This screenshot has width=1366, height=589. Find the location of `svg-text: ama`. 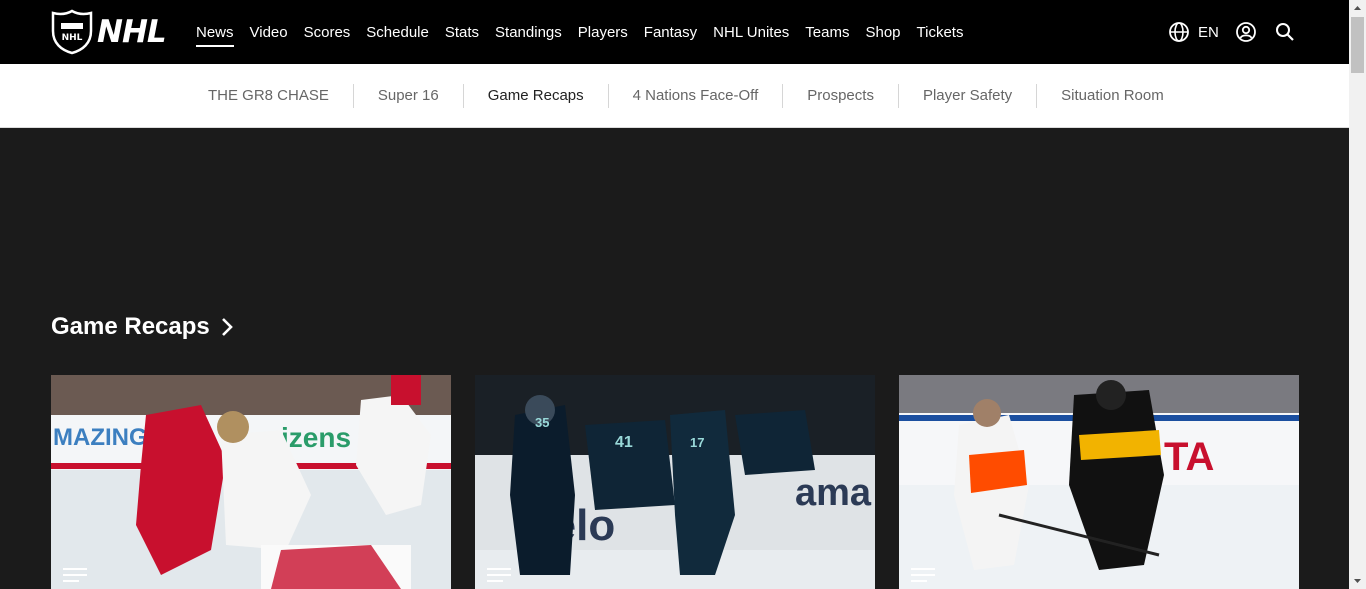

svg-text: ama is located at coordinates (833, 493).